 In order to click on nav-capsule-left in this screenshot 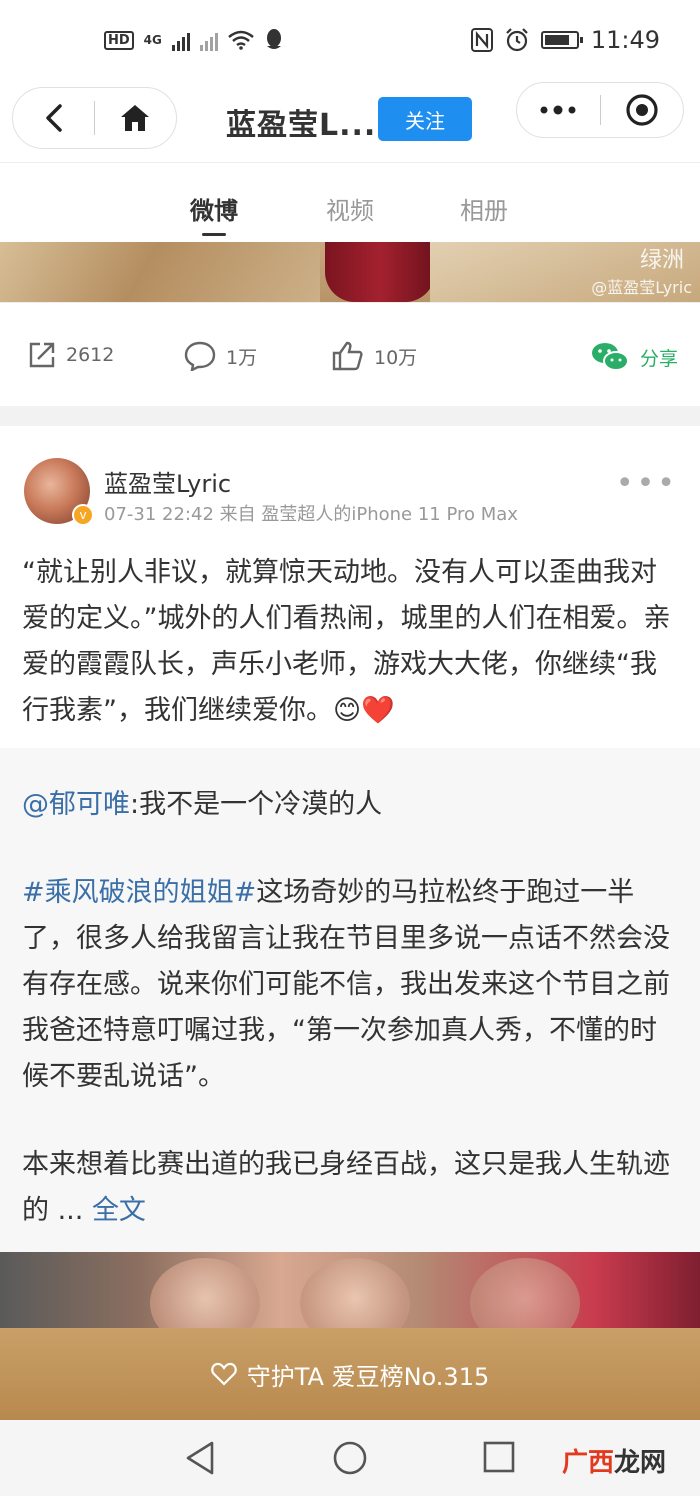, I will do `click(94, 118)`.